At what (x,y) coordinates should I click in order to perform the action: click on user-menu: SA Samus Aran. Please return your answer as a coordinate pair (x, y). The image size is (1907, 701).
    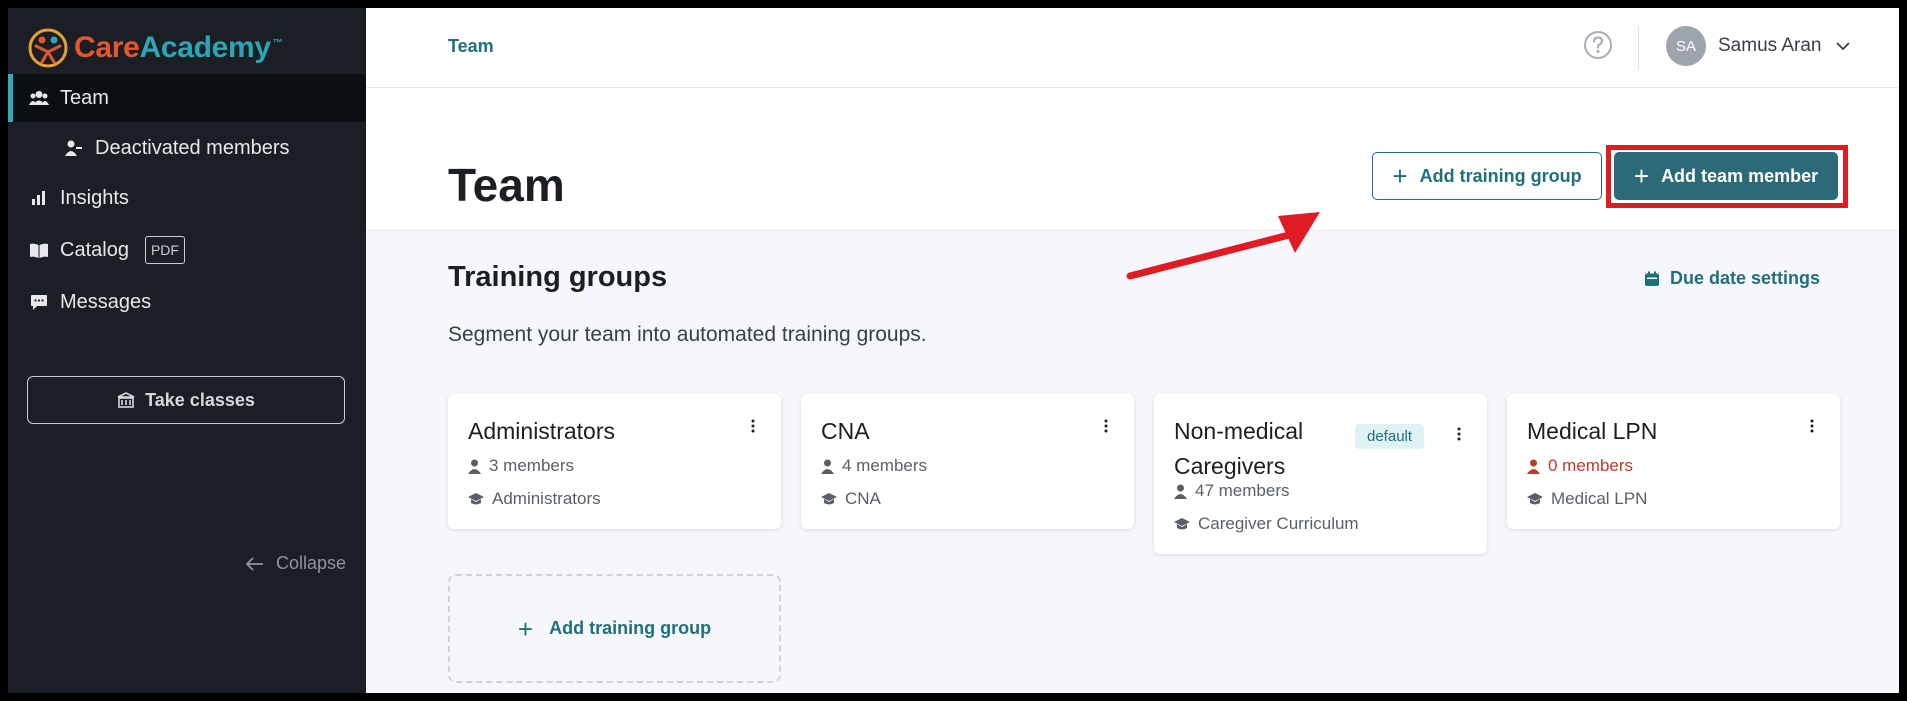
    Looking at the image, I should click on (1758, 46).